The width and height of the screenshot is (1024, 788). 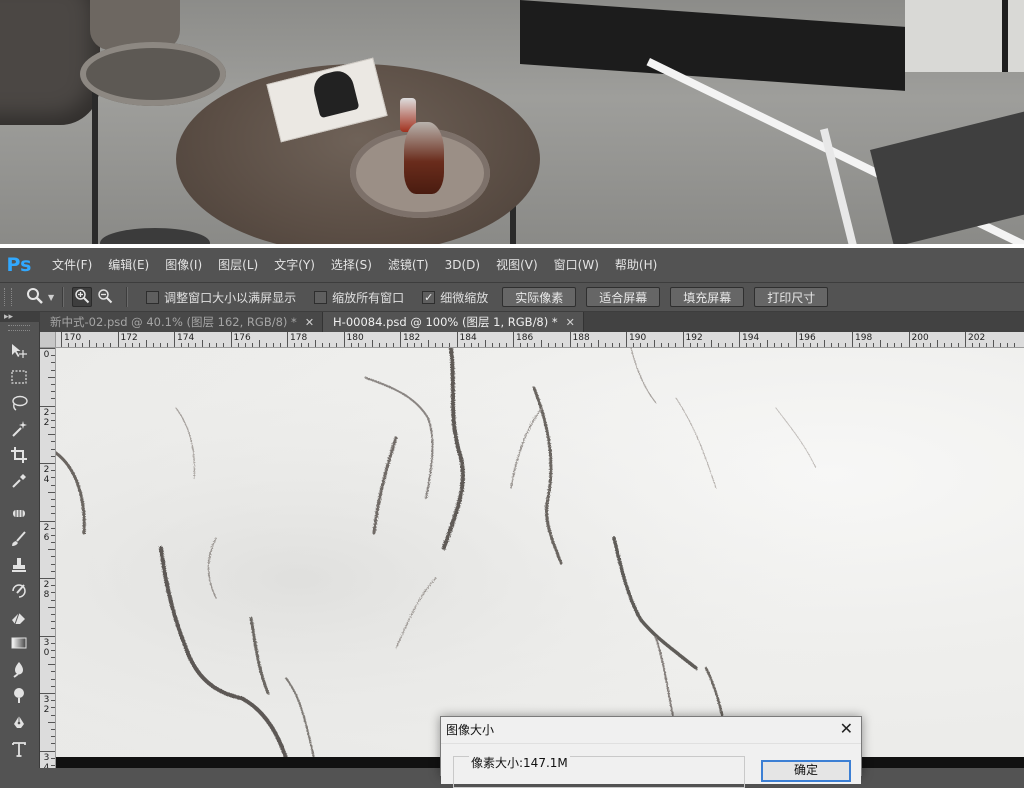 I want to click on menu-view: 视图(V), so click(x=517, y=265).